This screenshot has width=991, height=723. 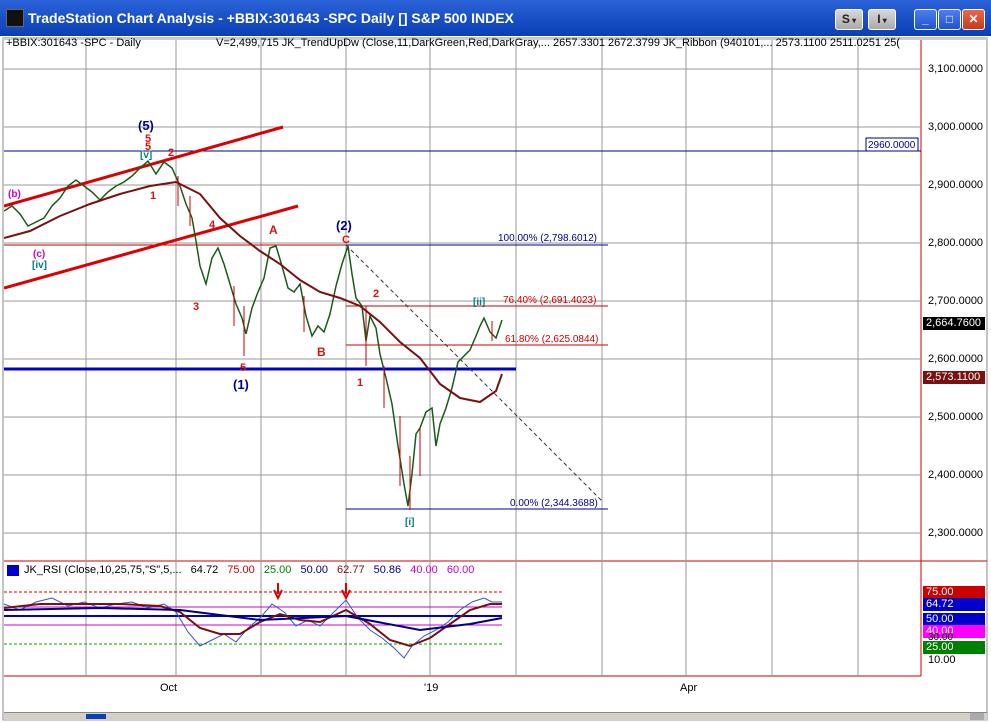 What do you see at coordinates (409, 522) in the screenshot?
I see `wave-i: [i]` at bounding box center [409, 522].